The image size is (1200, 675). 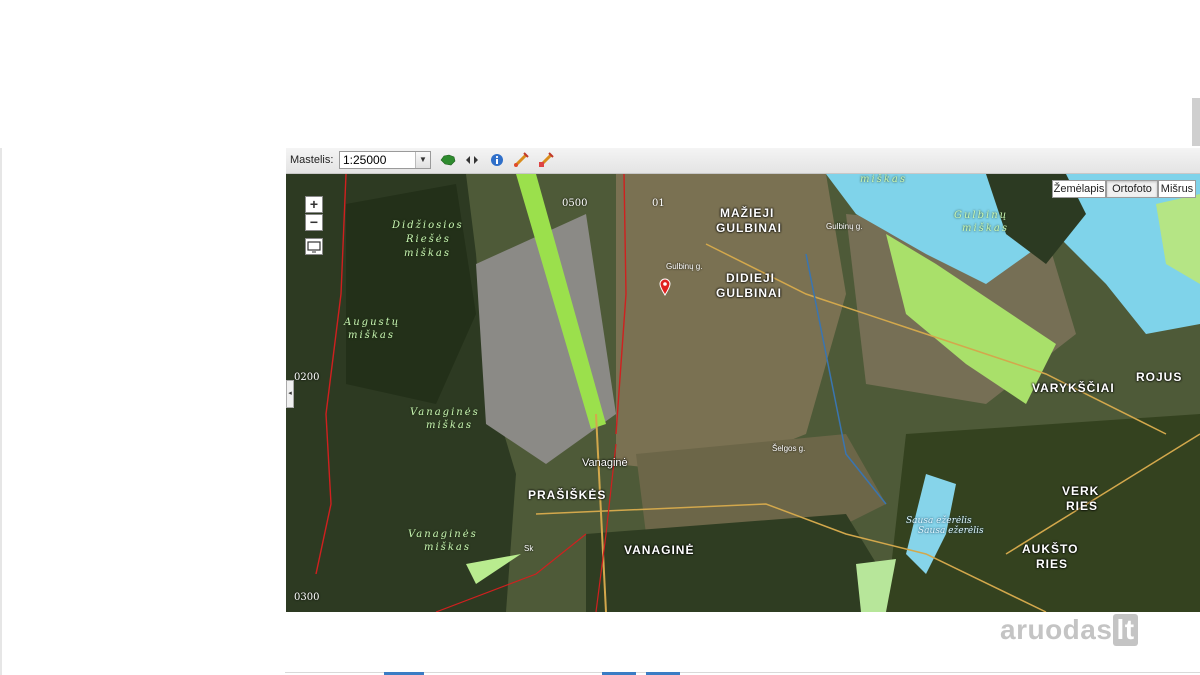 I want to click on layers-button, so click(x=314, y=246).